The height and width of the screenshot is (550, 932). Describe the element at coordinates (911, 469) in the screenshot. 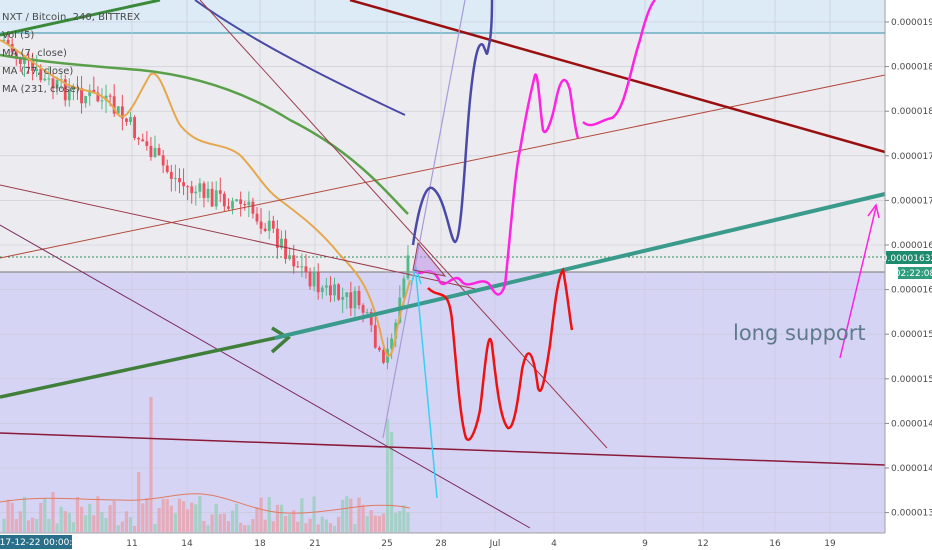

I see `y-tick-label-10: 0.00001400` at that location.